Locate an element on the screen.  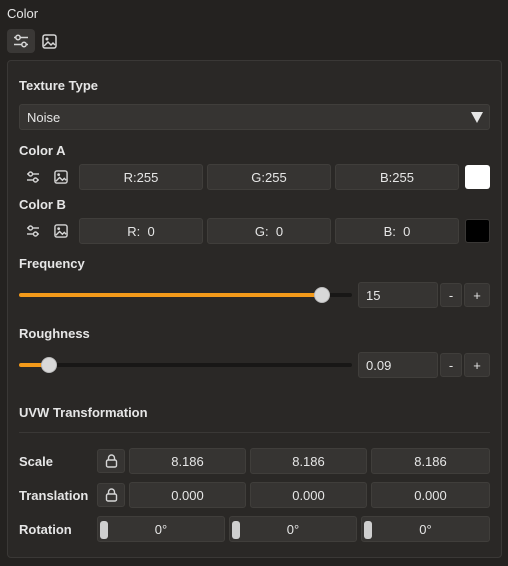
scale-lock-button is located at coordinates (111, 461).